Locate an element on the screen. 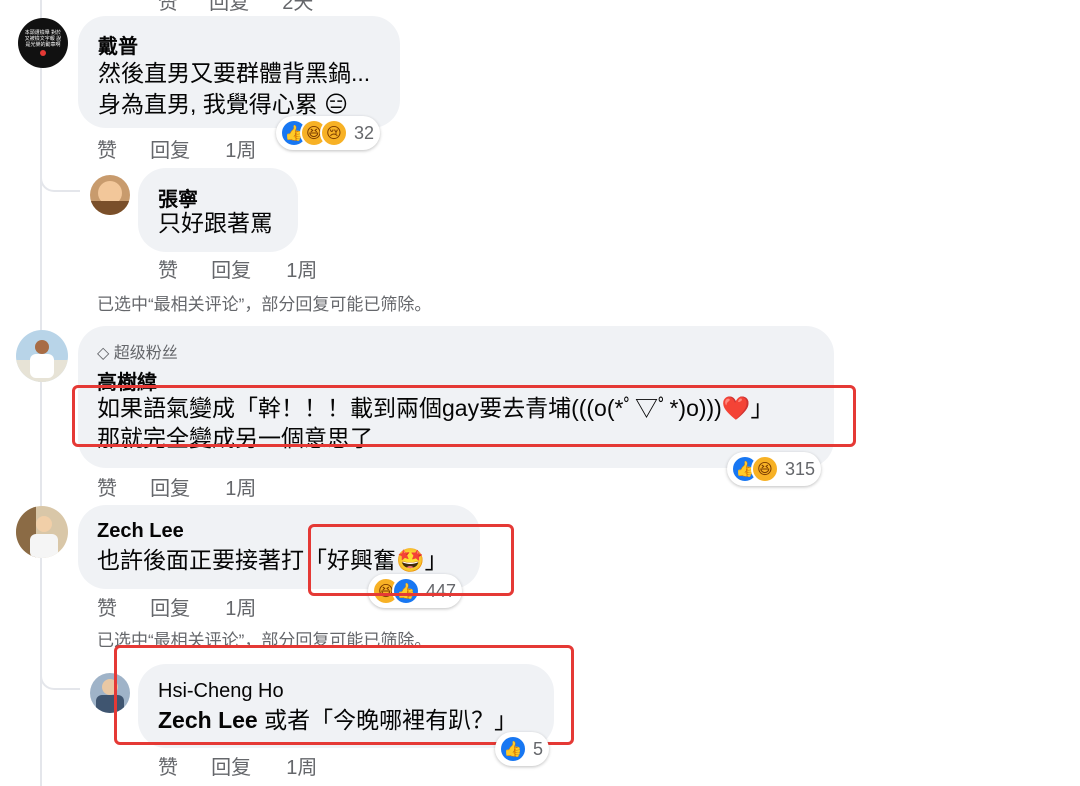  badge-label: 超级粉丝 is located at coordinates (145, 353).